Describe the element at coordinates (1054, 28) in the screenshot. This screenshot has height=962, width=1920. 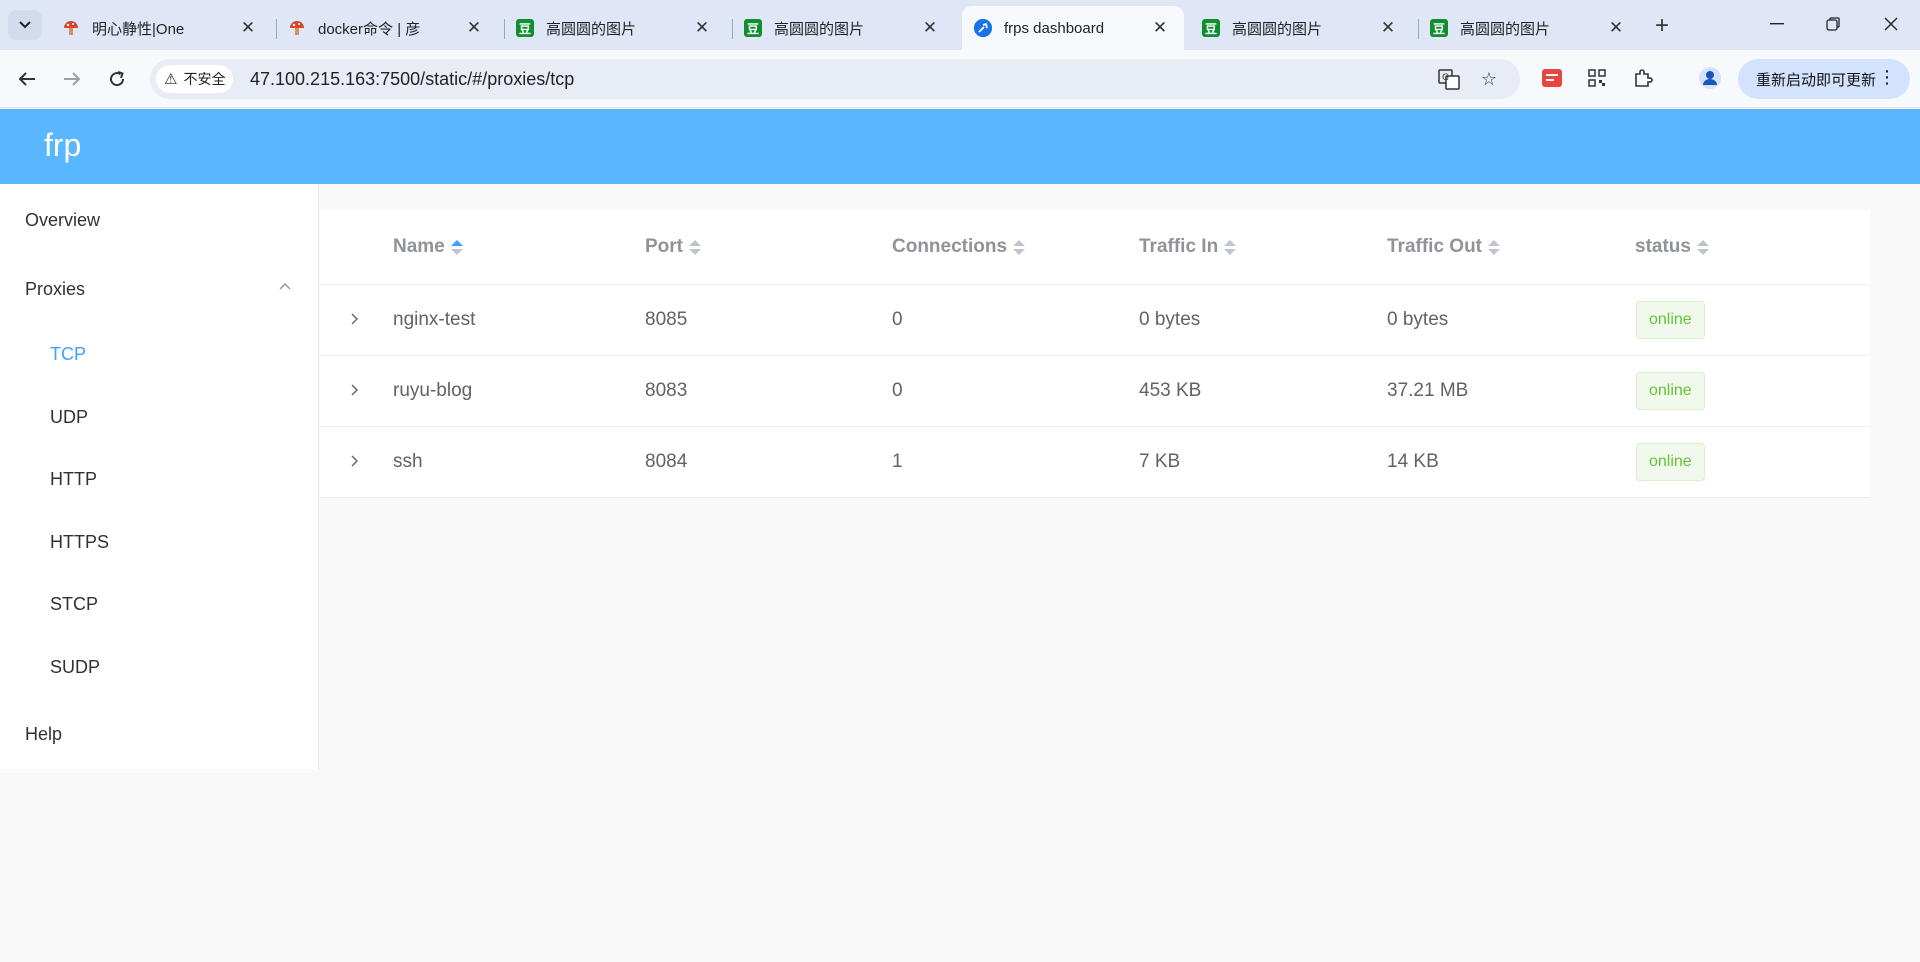
I see `tab-title: frps dashboard` at that location.